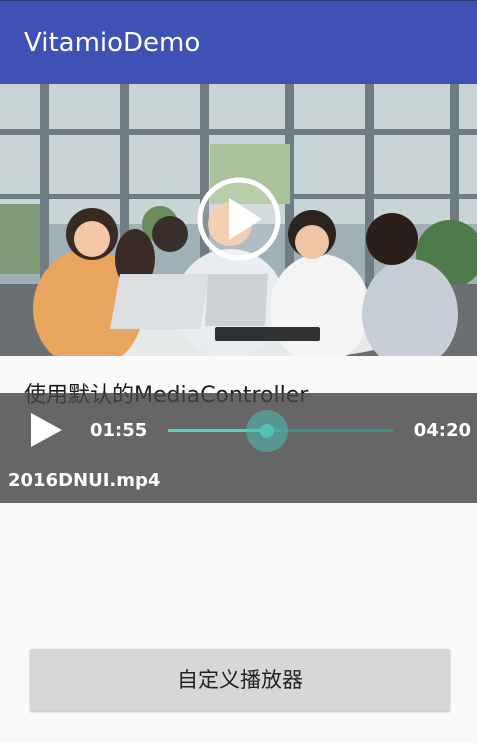 This screenshot has height=743, width=477. What do you see at coordinates (238, 42) in the screenshot?
I see `app-bar: VitamioDemo` at bounding box center [238, 42].